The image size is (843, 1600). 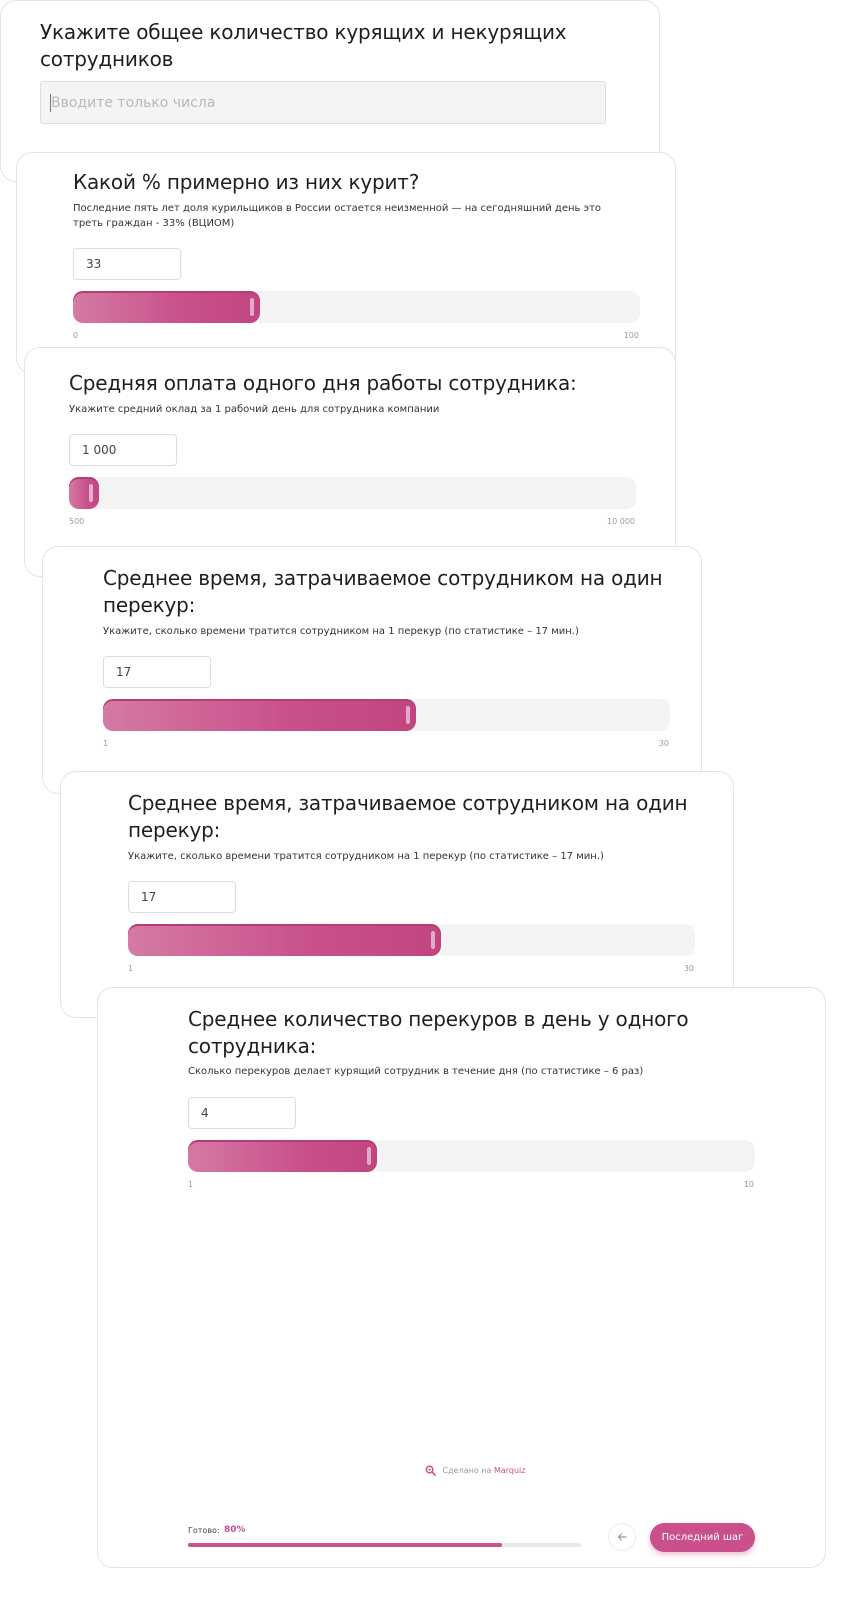 I want to click on text-caret, so click(x=50, y=103).